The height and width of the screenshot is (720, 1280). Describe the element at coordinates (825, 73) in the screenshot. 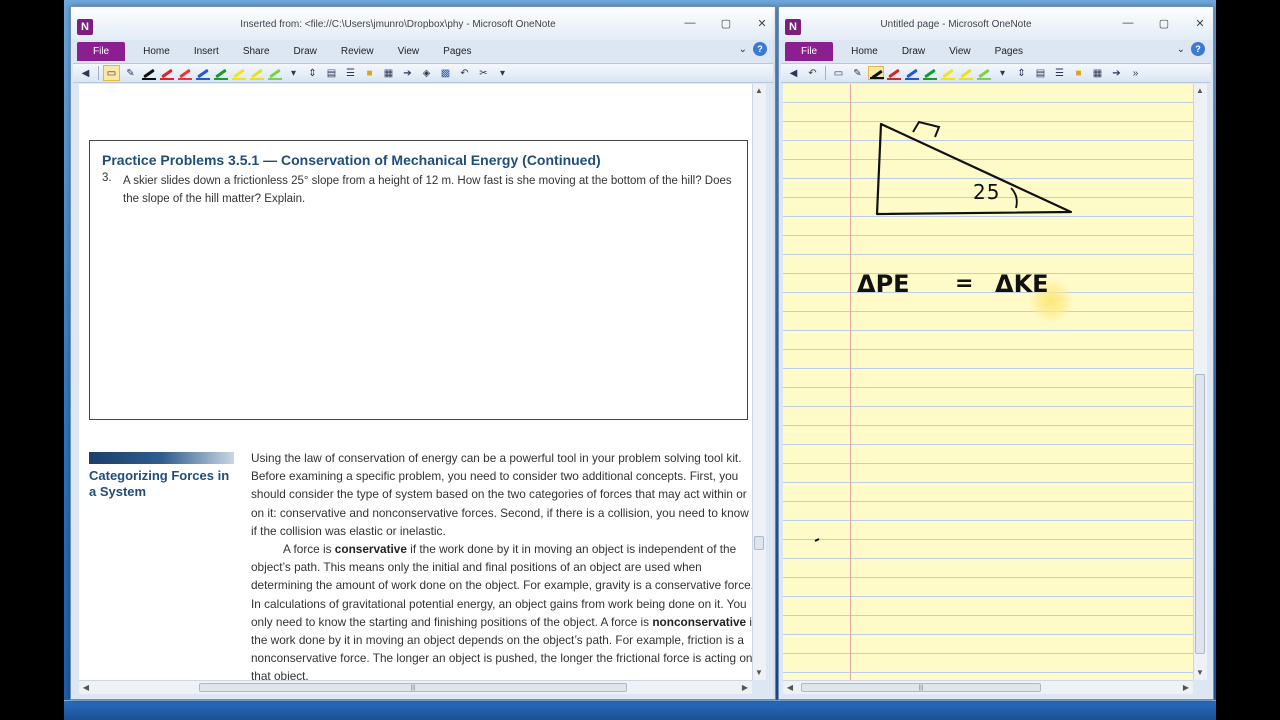

I see `toolbar-separator` at that location.